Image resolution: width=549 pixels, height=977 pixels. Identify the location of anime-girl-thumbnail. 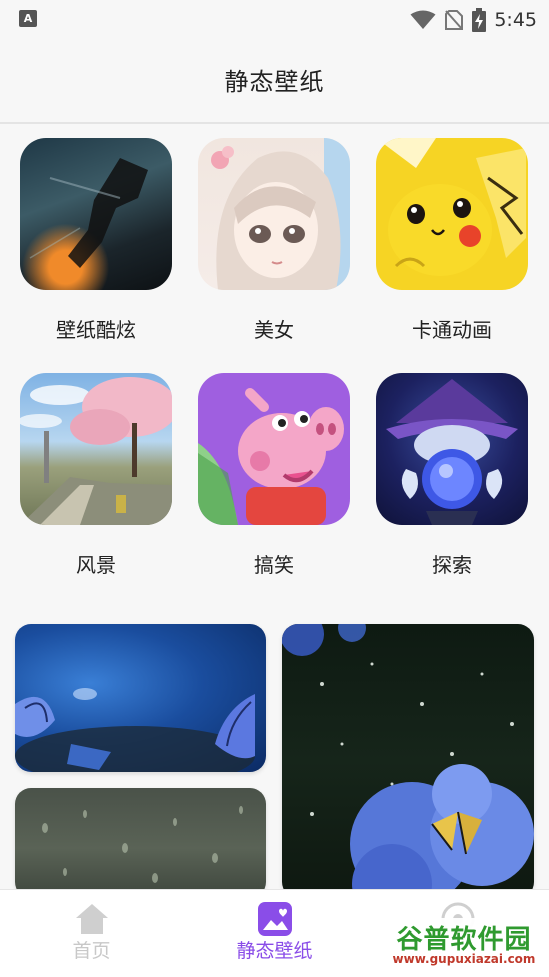
(274, 214).